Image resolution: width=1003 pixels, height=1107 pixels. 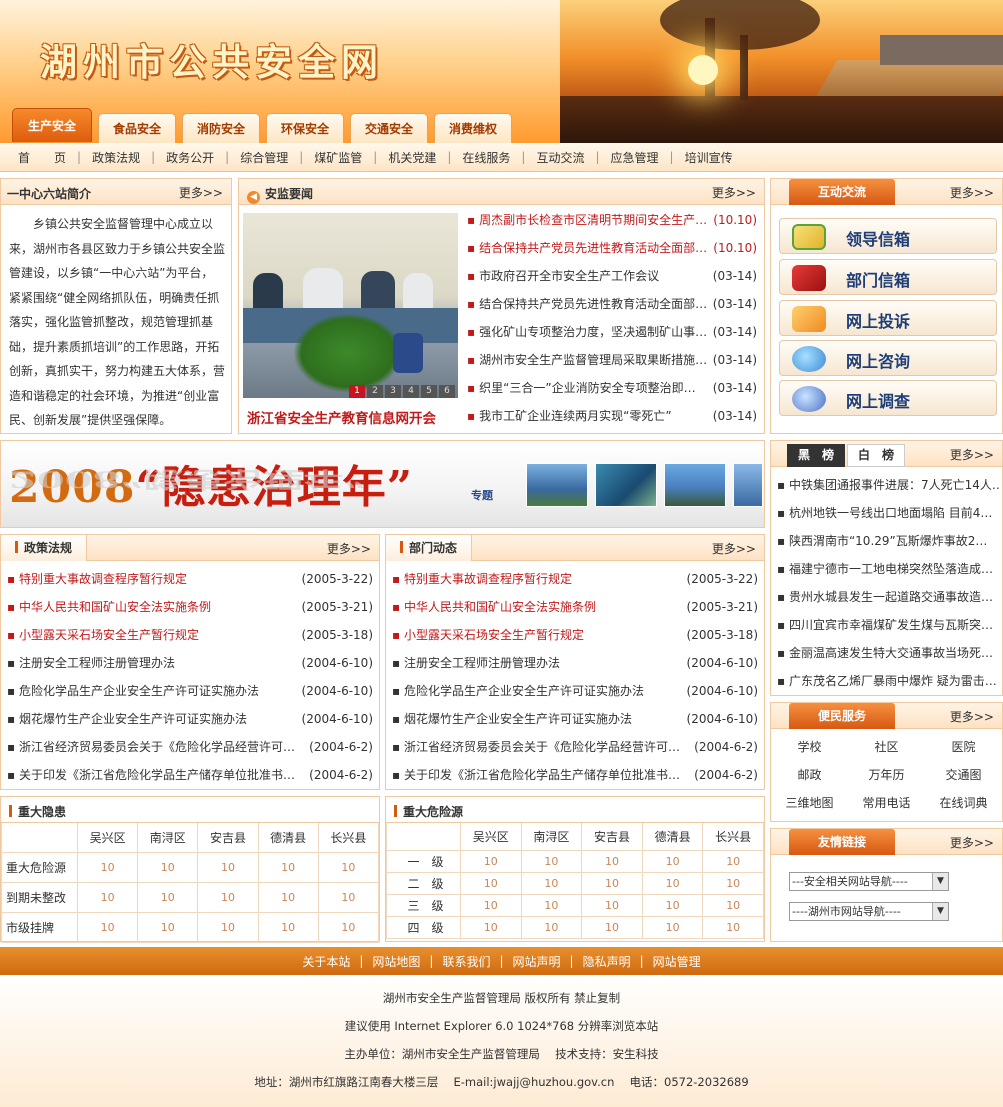 I want to click on friend-links-more-link: 更多>>, so click(x=972, y=842).